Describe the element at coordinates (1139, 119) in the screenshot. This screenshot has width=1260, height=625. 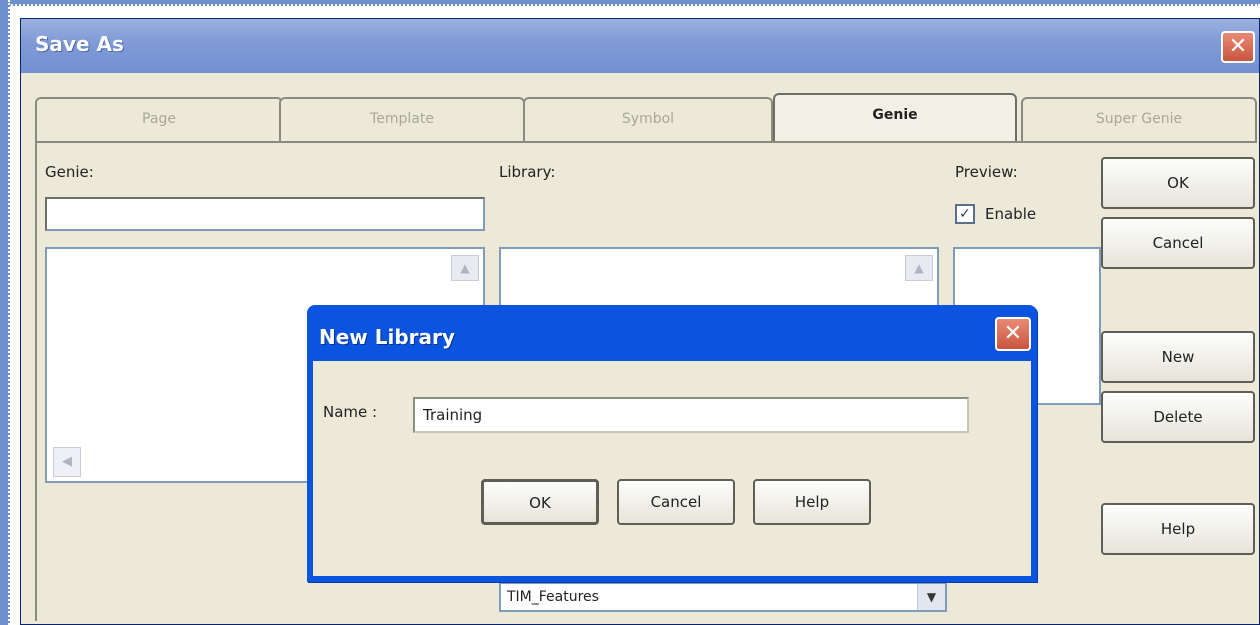
I see `tab-super-genie: Super Genie` at that location.